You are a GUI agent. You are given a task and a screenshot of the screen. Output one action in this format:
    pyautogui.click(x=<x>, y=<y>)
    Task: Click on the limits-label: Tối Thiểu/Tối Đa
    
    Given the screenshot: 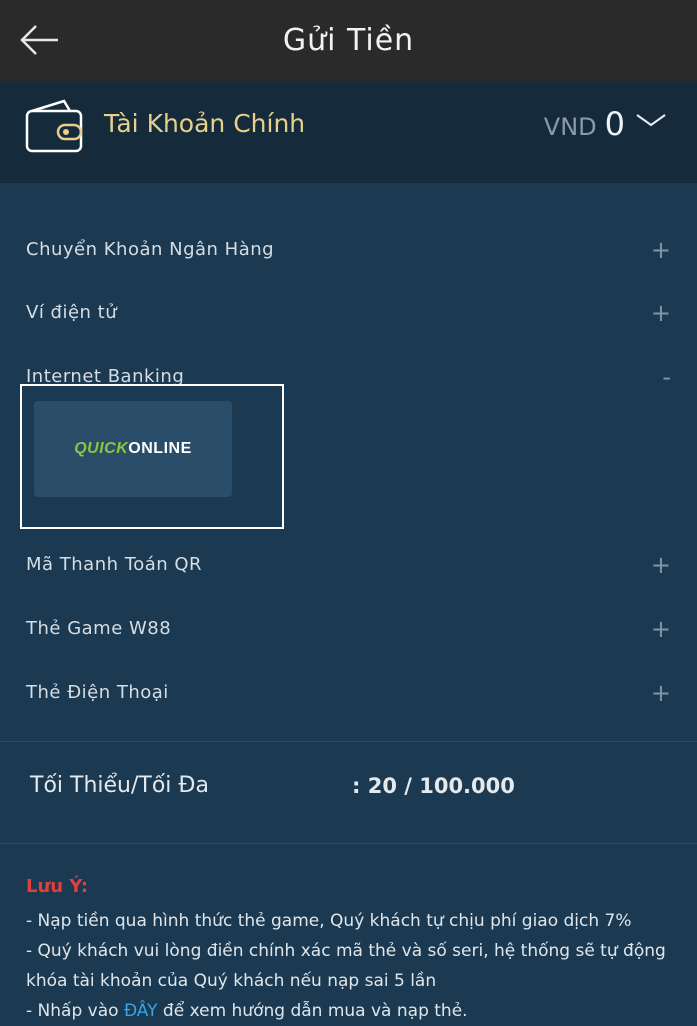 What is the action you would take?
    pyautogui.click(x=119, y=785)
    